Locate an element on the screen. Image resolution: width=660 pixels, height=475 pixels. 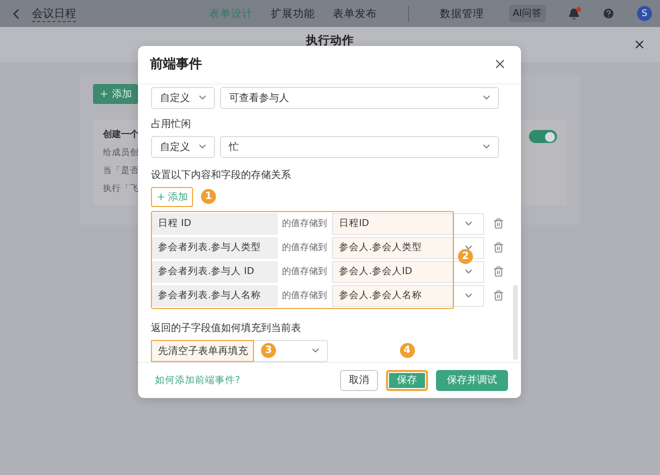
target-select: 日程ID is located at coordinates (392, 223).